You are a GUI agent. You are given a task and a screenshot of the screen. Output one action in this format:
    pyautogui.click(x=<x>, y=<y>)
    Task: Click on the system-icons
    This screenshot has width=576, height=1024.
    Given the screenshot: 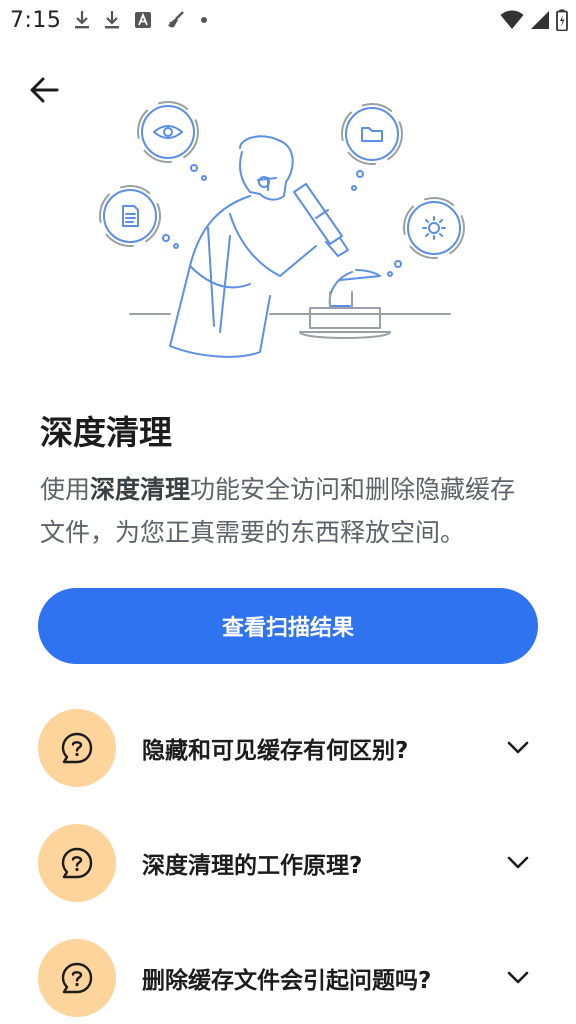 What is the action you would take?
    pyautogui.click(x=534, y=20)
    